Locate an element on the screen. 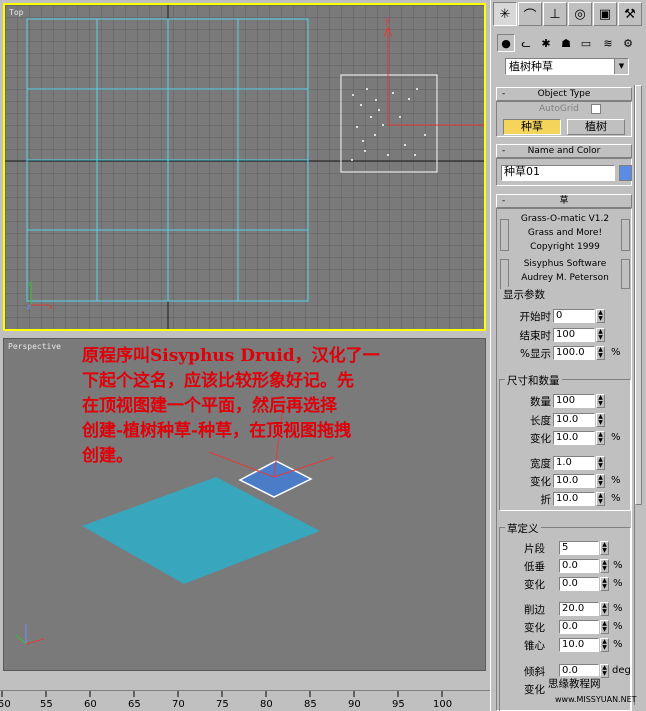 Image resolution: width=646 pixels, height=711 pixels. length-spinner: ▲ ▼ is located at coordinates (600, 420).